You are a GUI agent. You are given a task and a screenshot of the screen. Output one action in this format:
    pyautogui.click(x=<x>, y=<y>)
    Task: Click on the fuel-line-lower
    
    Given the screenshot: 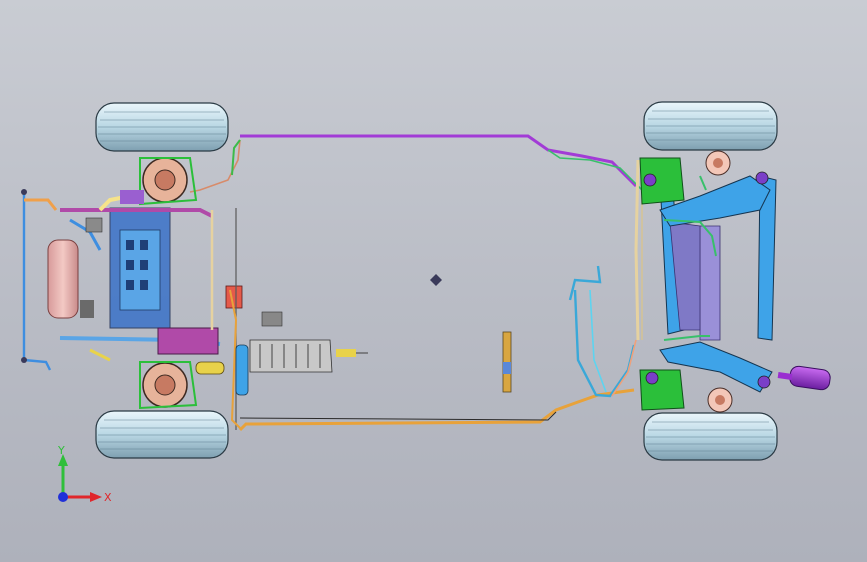 What is the action you would take?
    pyautogui.click(x=436, y=410)
    